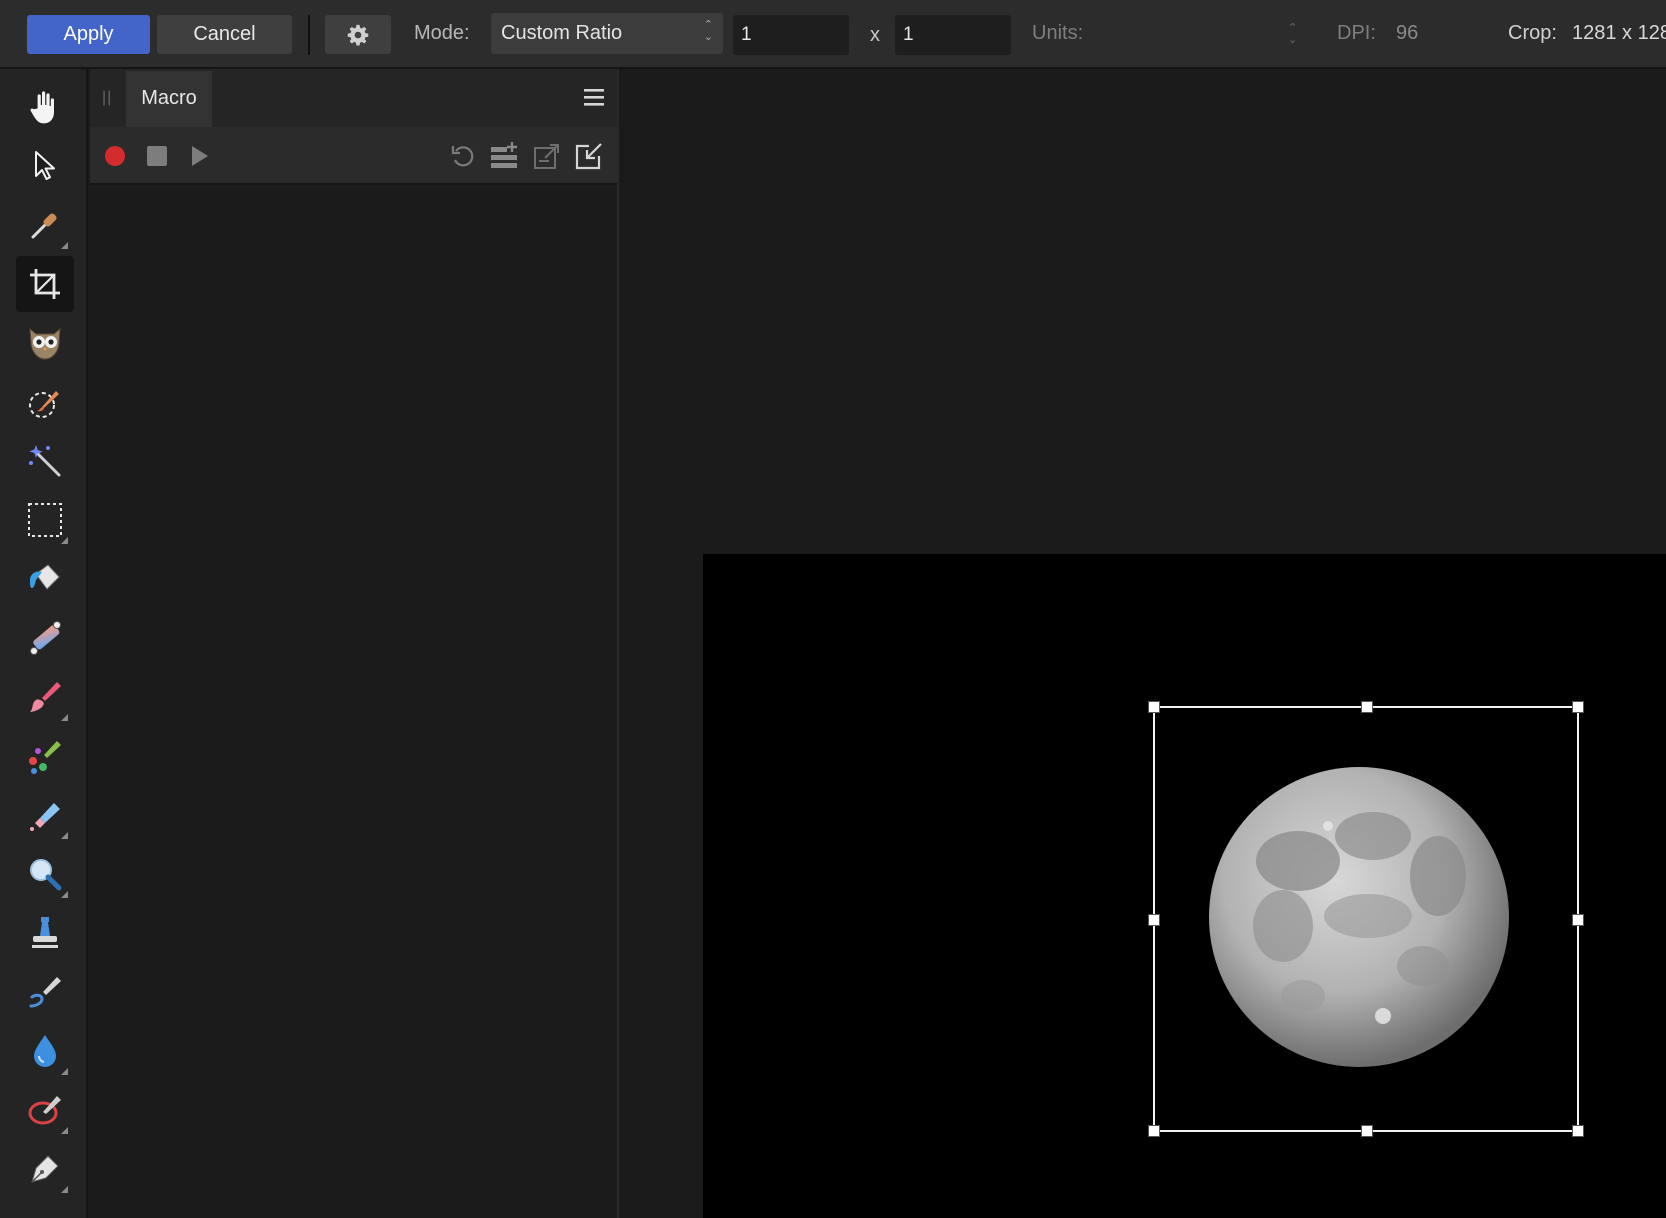  What do you see at coordinates (353, 156) in the screenshot?
I see `macro-controls` at bounding box center [353, 156].